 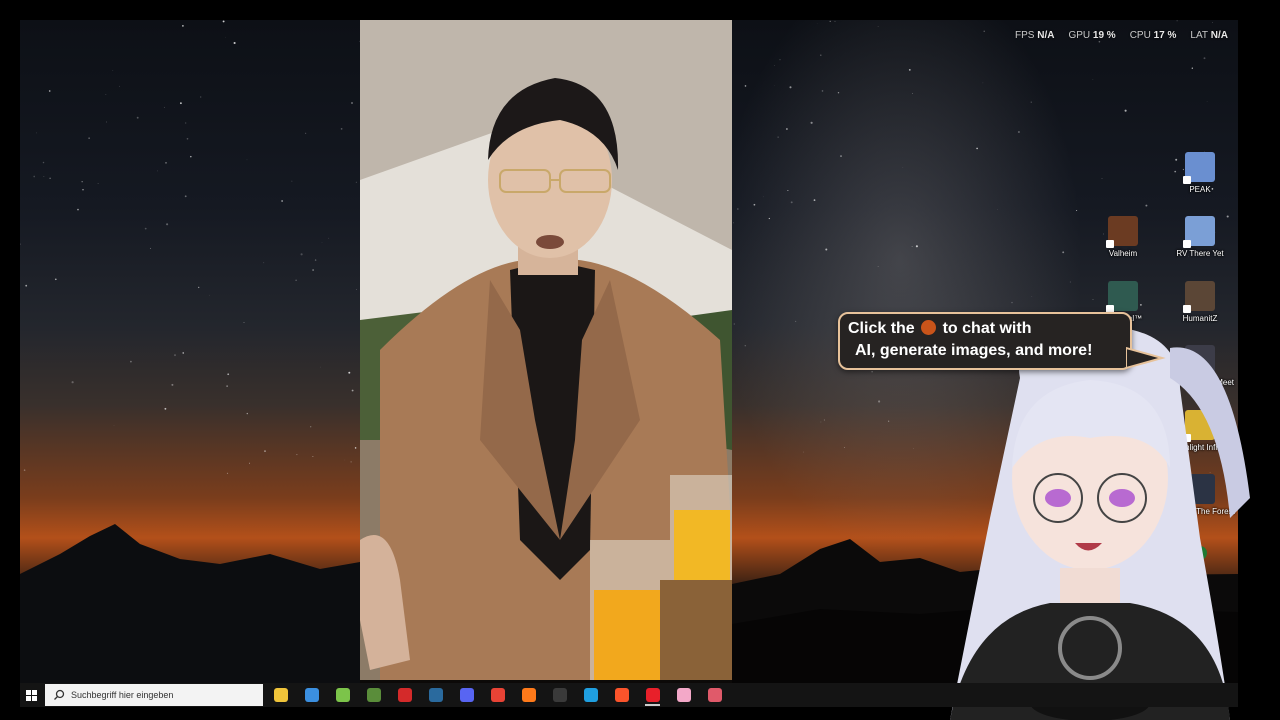 I want to click on desktop-icon-label: PEAK, so click(x=1200, y=189).